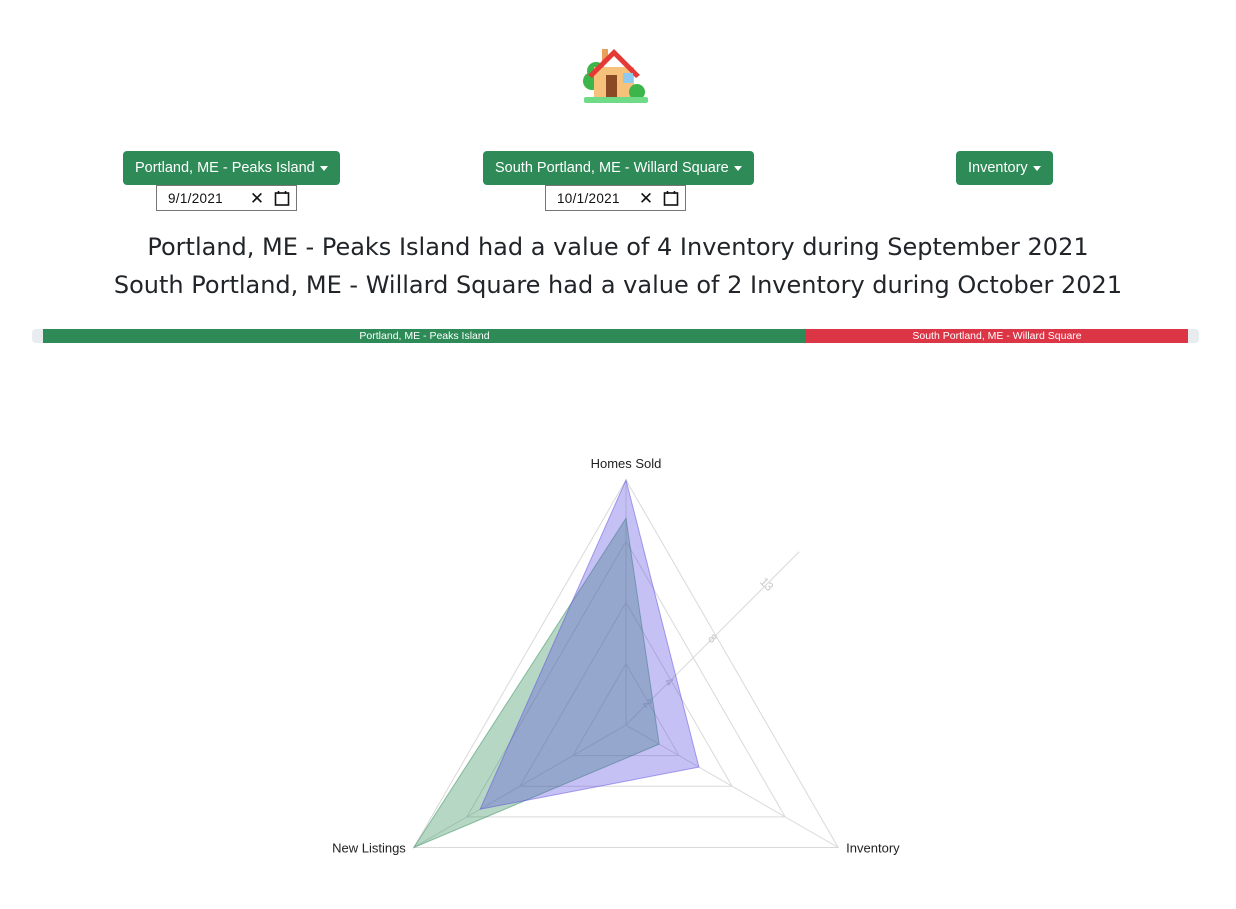  What do you see at coordinates (612, 168) in the screenshot?
I see `location-b-label: South Portland, ME - Willard Square` at bounding box center [612, 168].